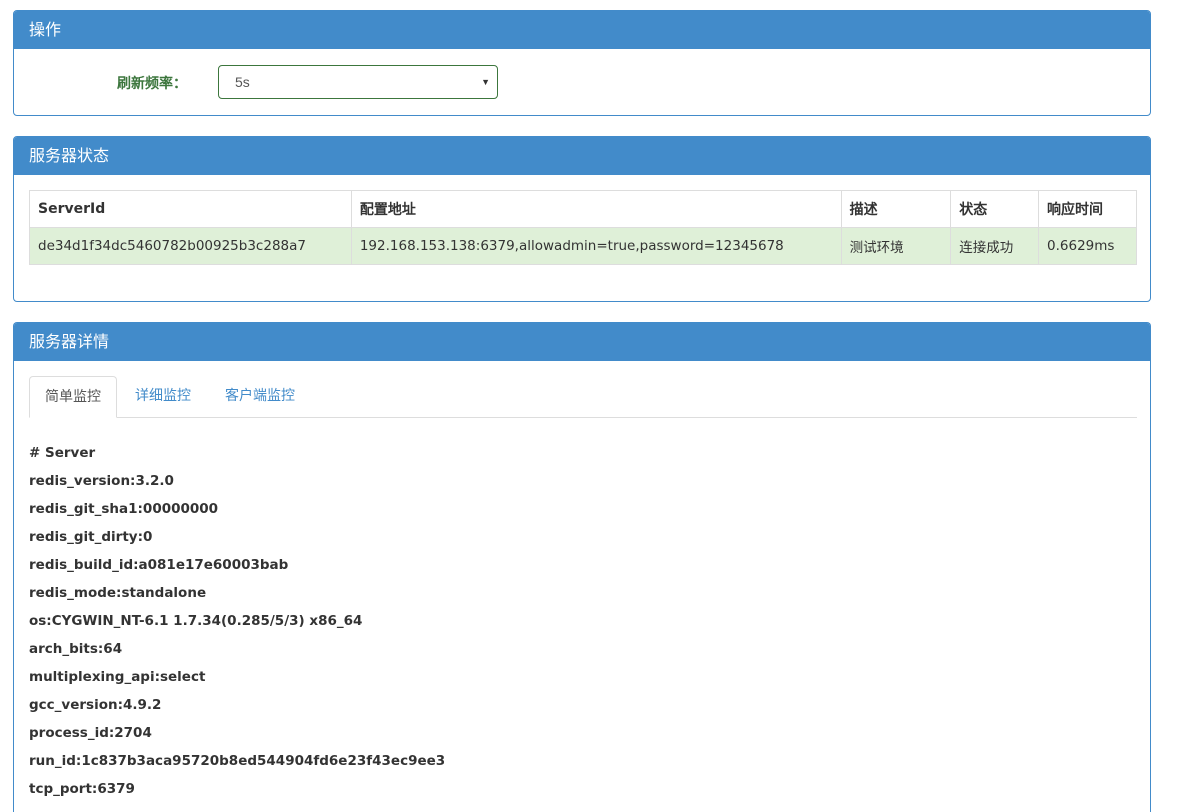  I want to click on info-line: redis_version:3.2.0, so click(101, 481).